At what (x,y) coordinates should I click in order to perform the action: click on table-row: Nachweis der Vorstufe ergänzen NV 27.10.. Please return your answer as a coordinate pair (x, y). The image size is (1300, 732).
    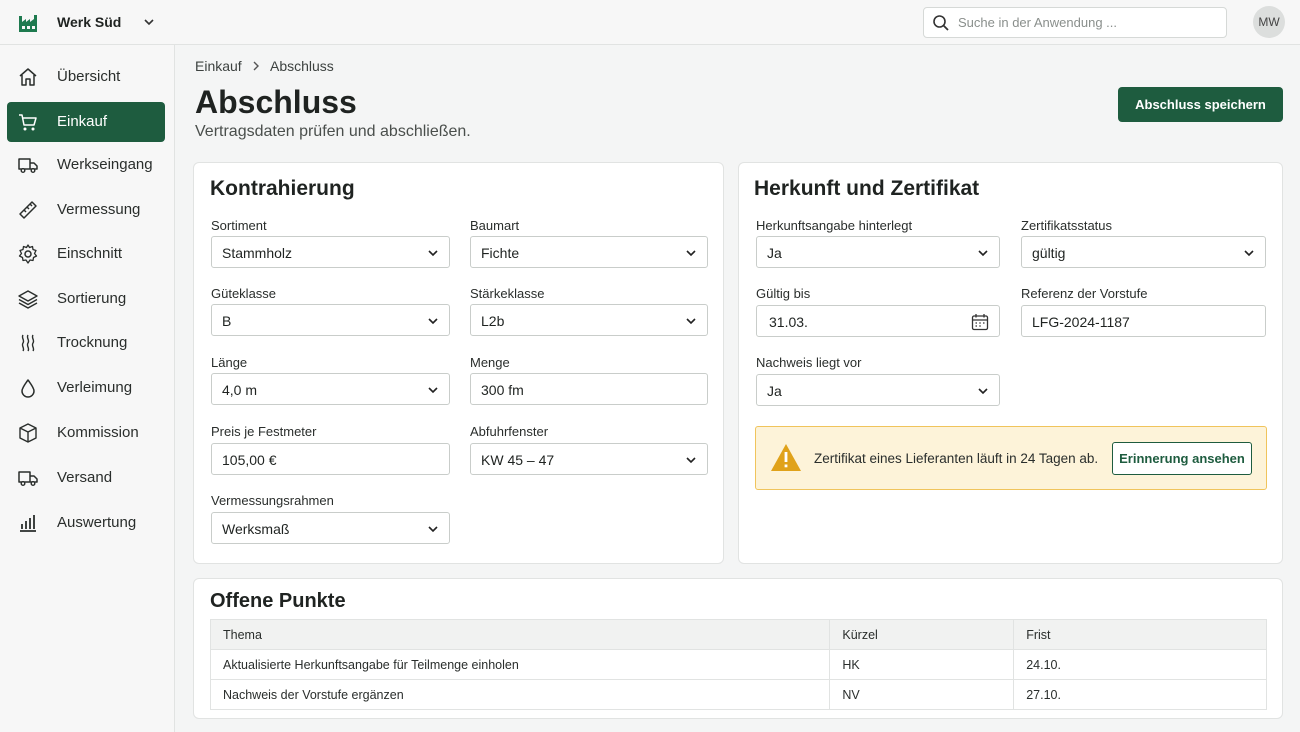
    Looking at the image, I should click on (738, 694).